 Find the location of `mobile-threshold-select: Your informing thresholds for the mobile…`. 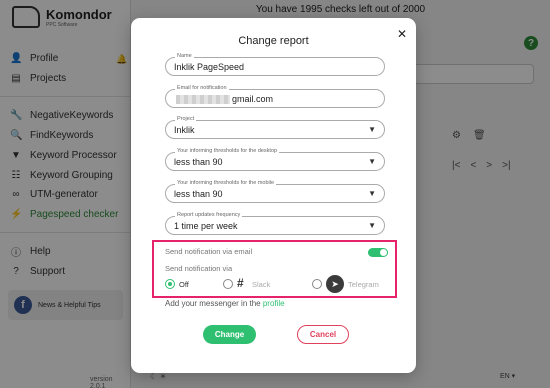

mobile-threshold-select: Your informing thresholds for the mobile… is located at coordinates (275, 191).